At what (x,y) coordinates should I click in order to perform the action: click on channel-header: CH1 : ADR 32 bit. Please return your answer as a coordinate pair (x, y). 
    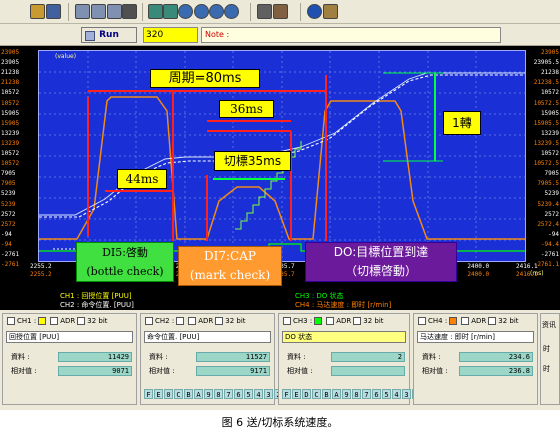
    Looking at the image, I should click on (56, 321).